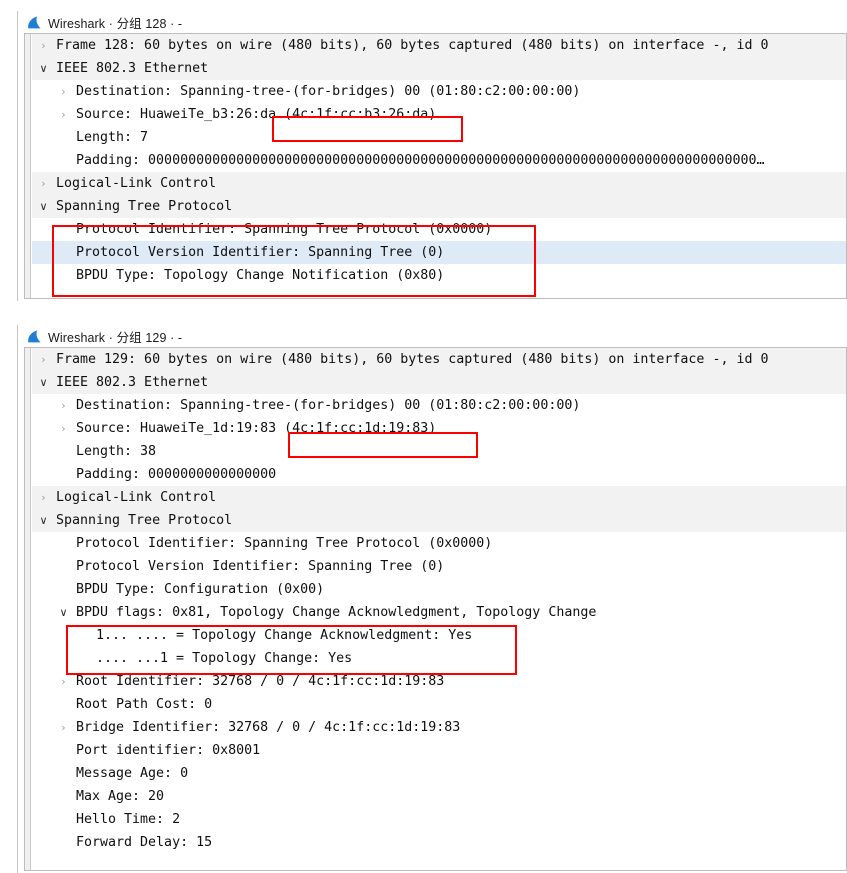  I want to click on tree-row-label: IEEE 802.3 Ethernet, so click(132, 68).